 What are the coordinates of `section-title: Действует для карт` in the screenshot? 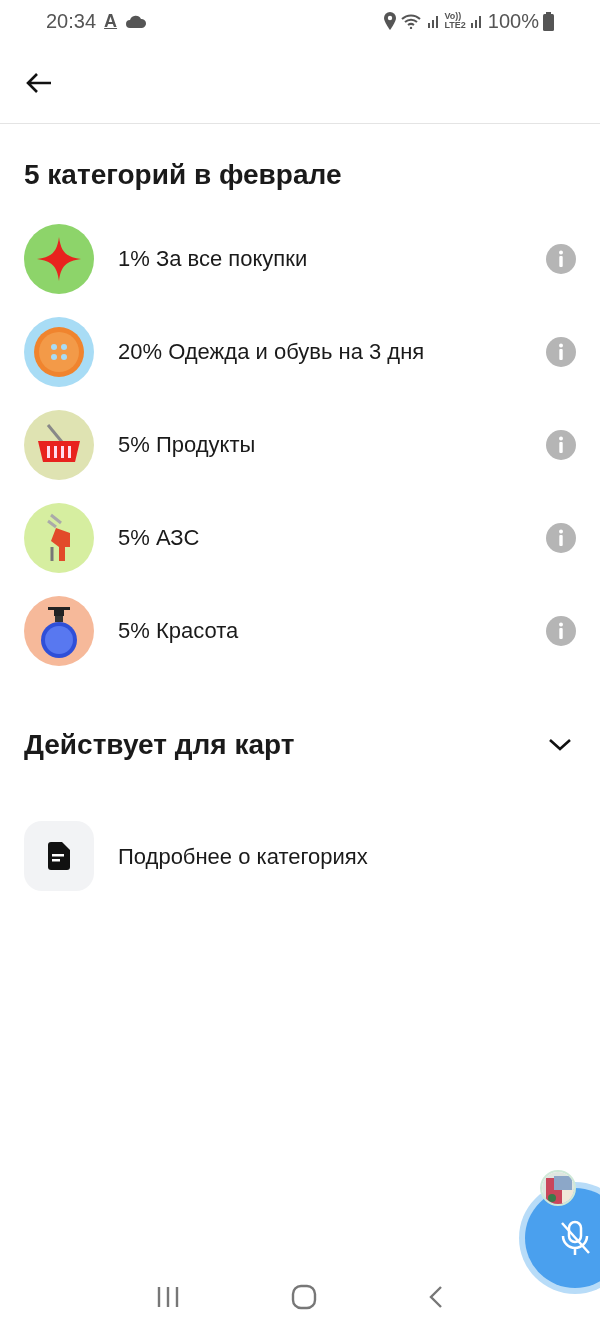 It's located at (159, 745).